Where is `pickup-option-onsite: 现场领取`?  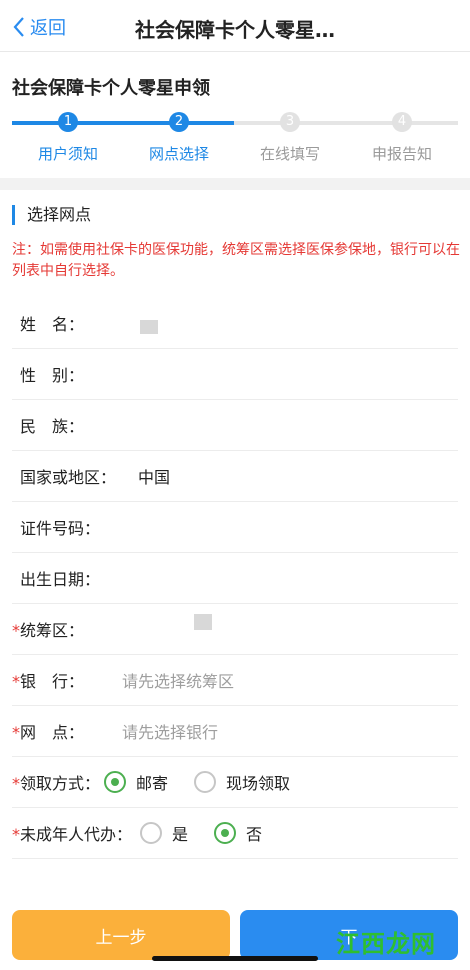
pickup-option-onsite: 现场领取 is located at coordinates (242, 782).